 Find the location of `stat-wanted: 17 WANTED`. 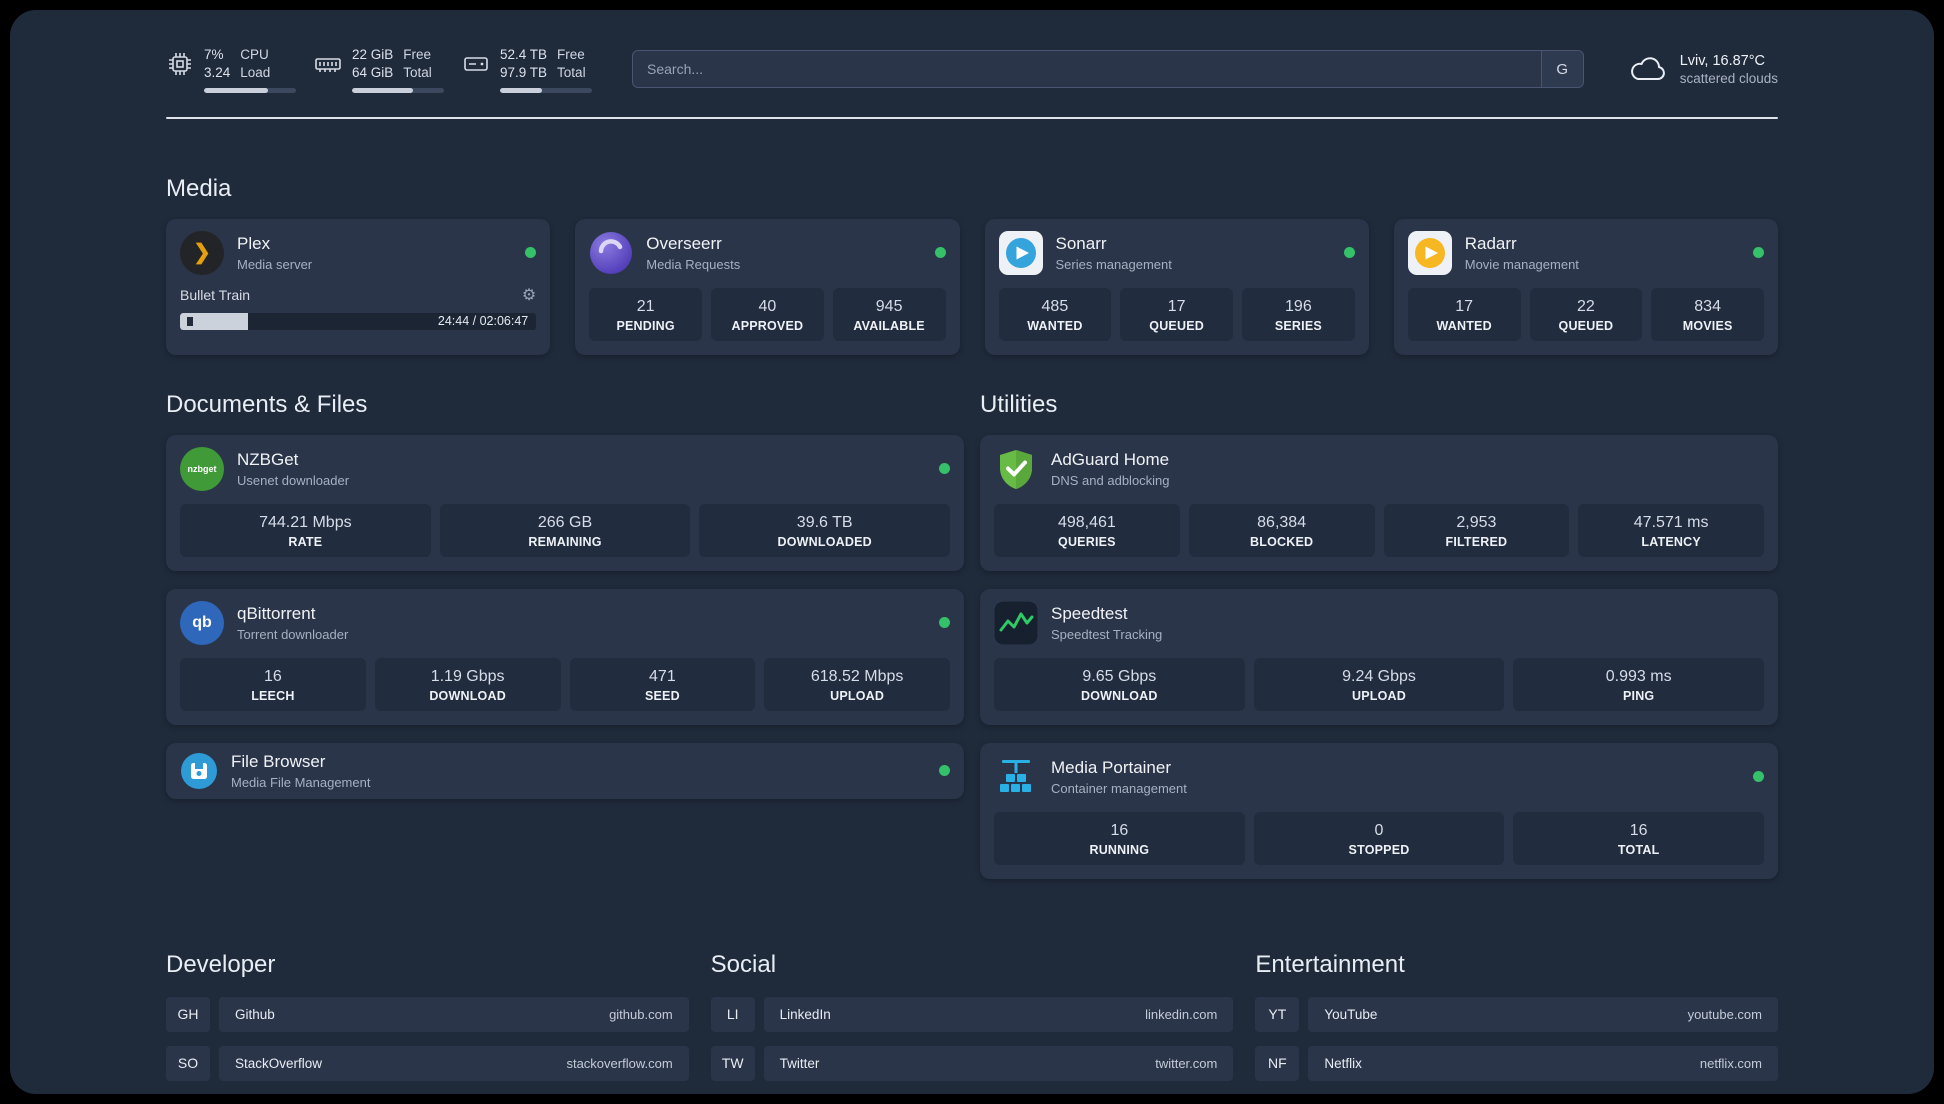

stat-wanted: 17 WANTED is located at coordinates (1464, 314).